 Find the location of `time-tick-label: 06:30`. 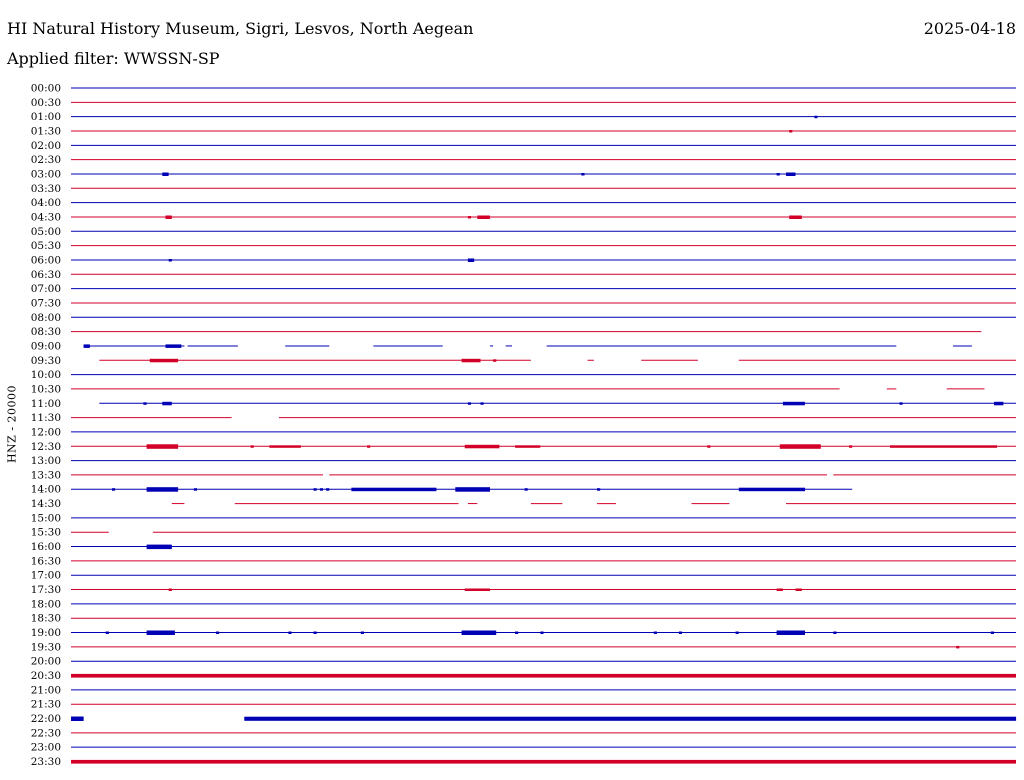

time-tick-label: 06:30 is located at coordinates (46, 275).